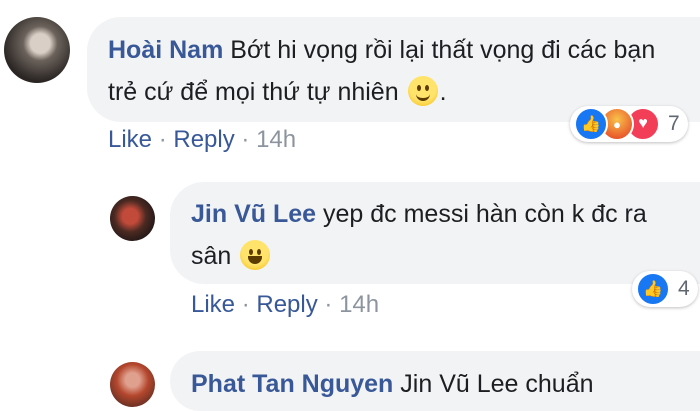 The width and height of the screenshot is (700, 411). Describe the element at coordinates (165, 50) in the screenshot. I see `comment-author: Hoài Nam` at that location.